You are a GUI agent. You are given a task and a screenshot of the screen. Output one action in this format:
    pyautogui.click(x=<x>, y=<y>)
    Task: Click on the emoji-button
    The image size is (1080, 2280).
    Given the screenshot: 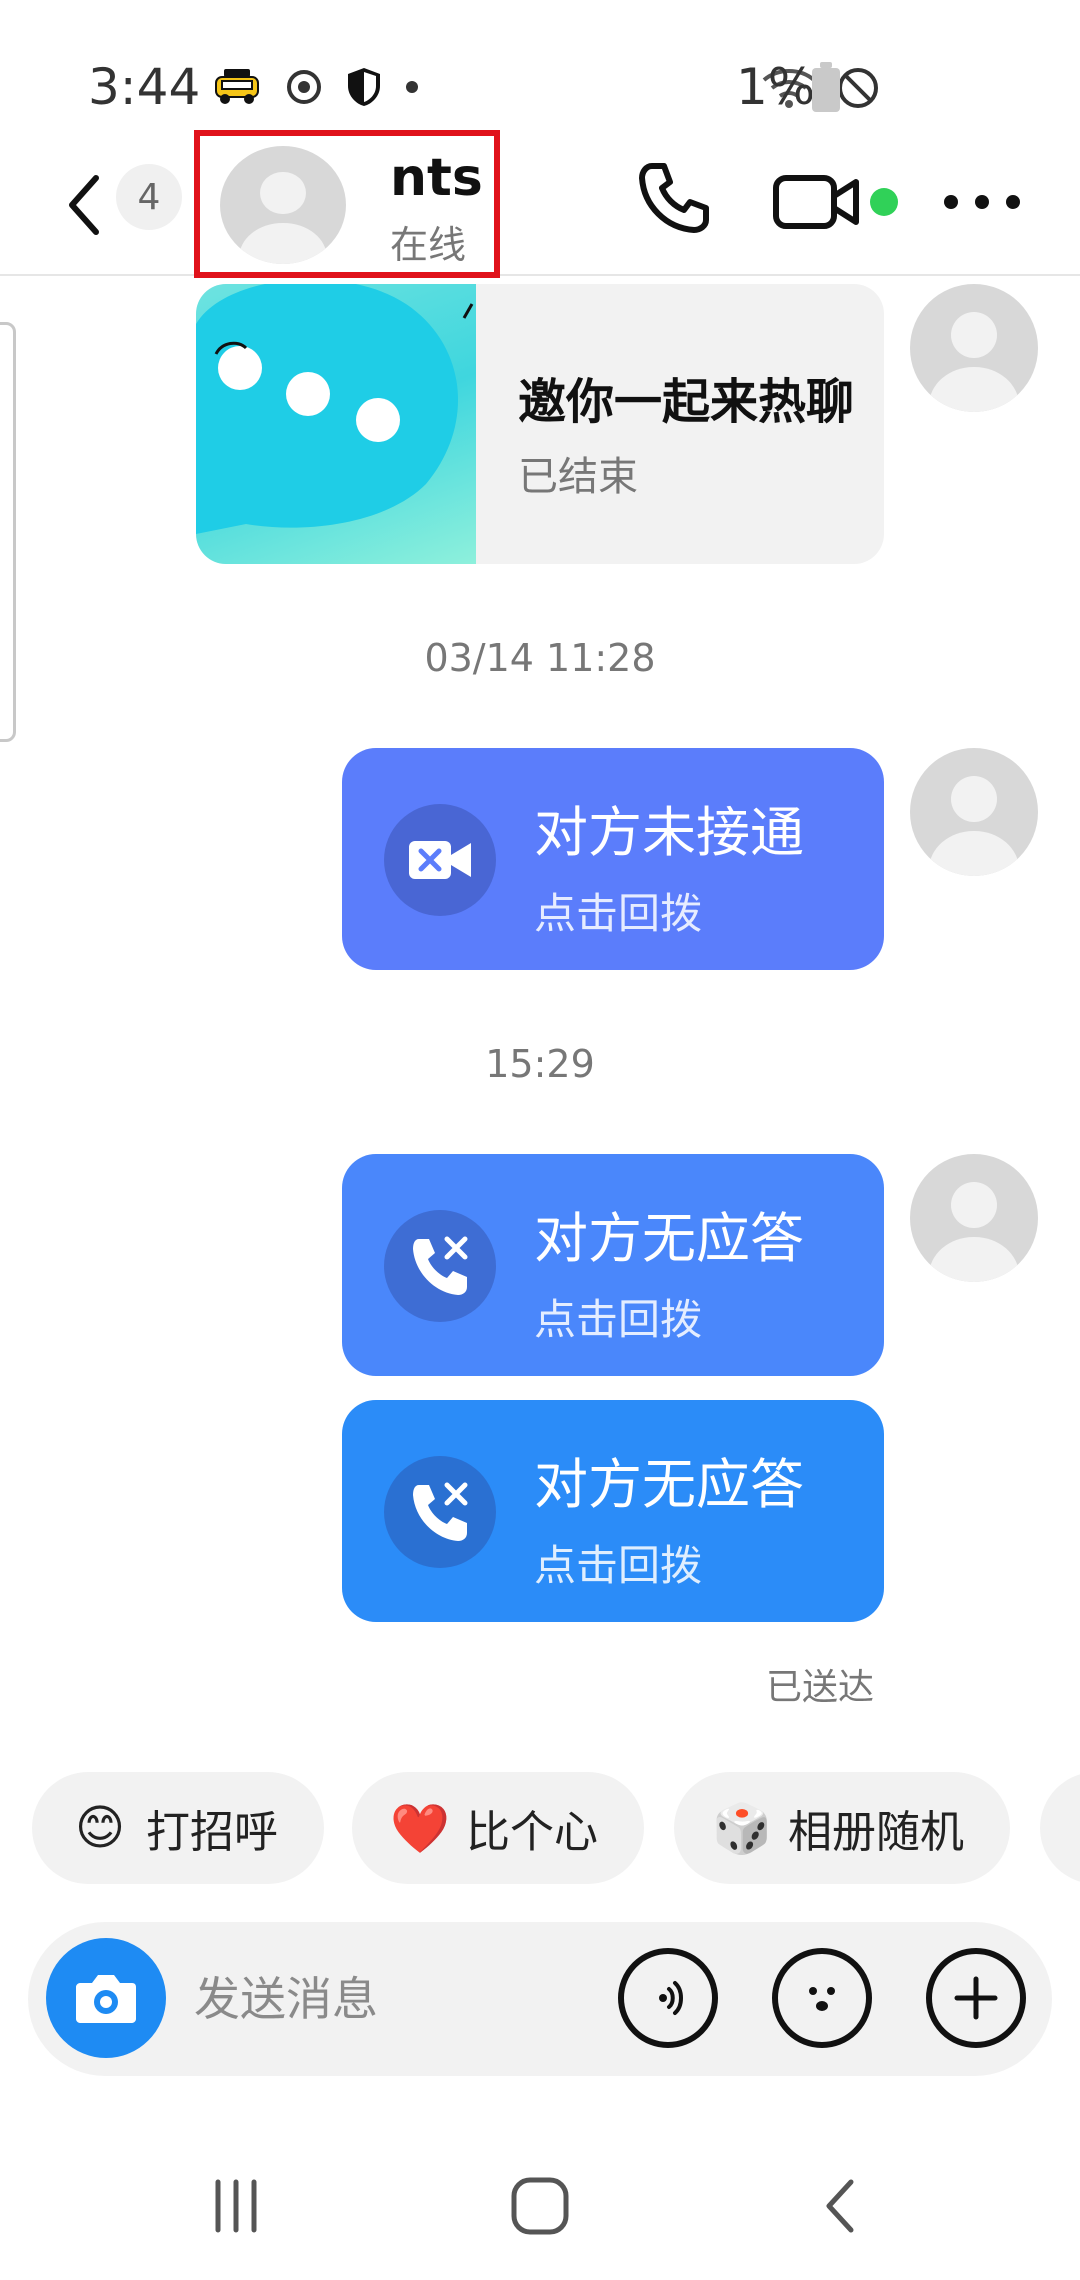 What is the action you would take?
    pyautogui.click(x=822, y=1998)
    